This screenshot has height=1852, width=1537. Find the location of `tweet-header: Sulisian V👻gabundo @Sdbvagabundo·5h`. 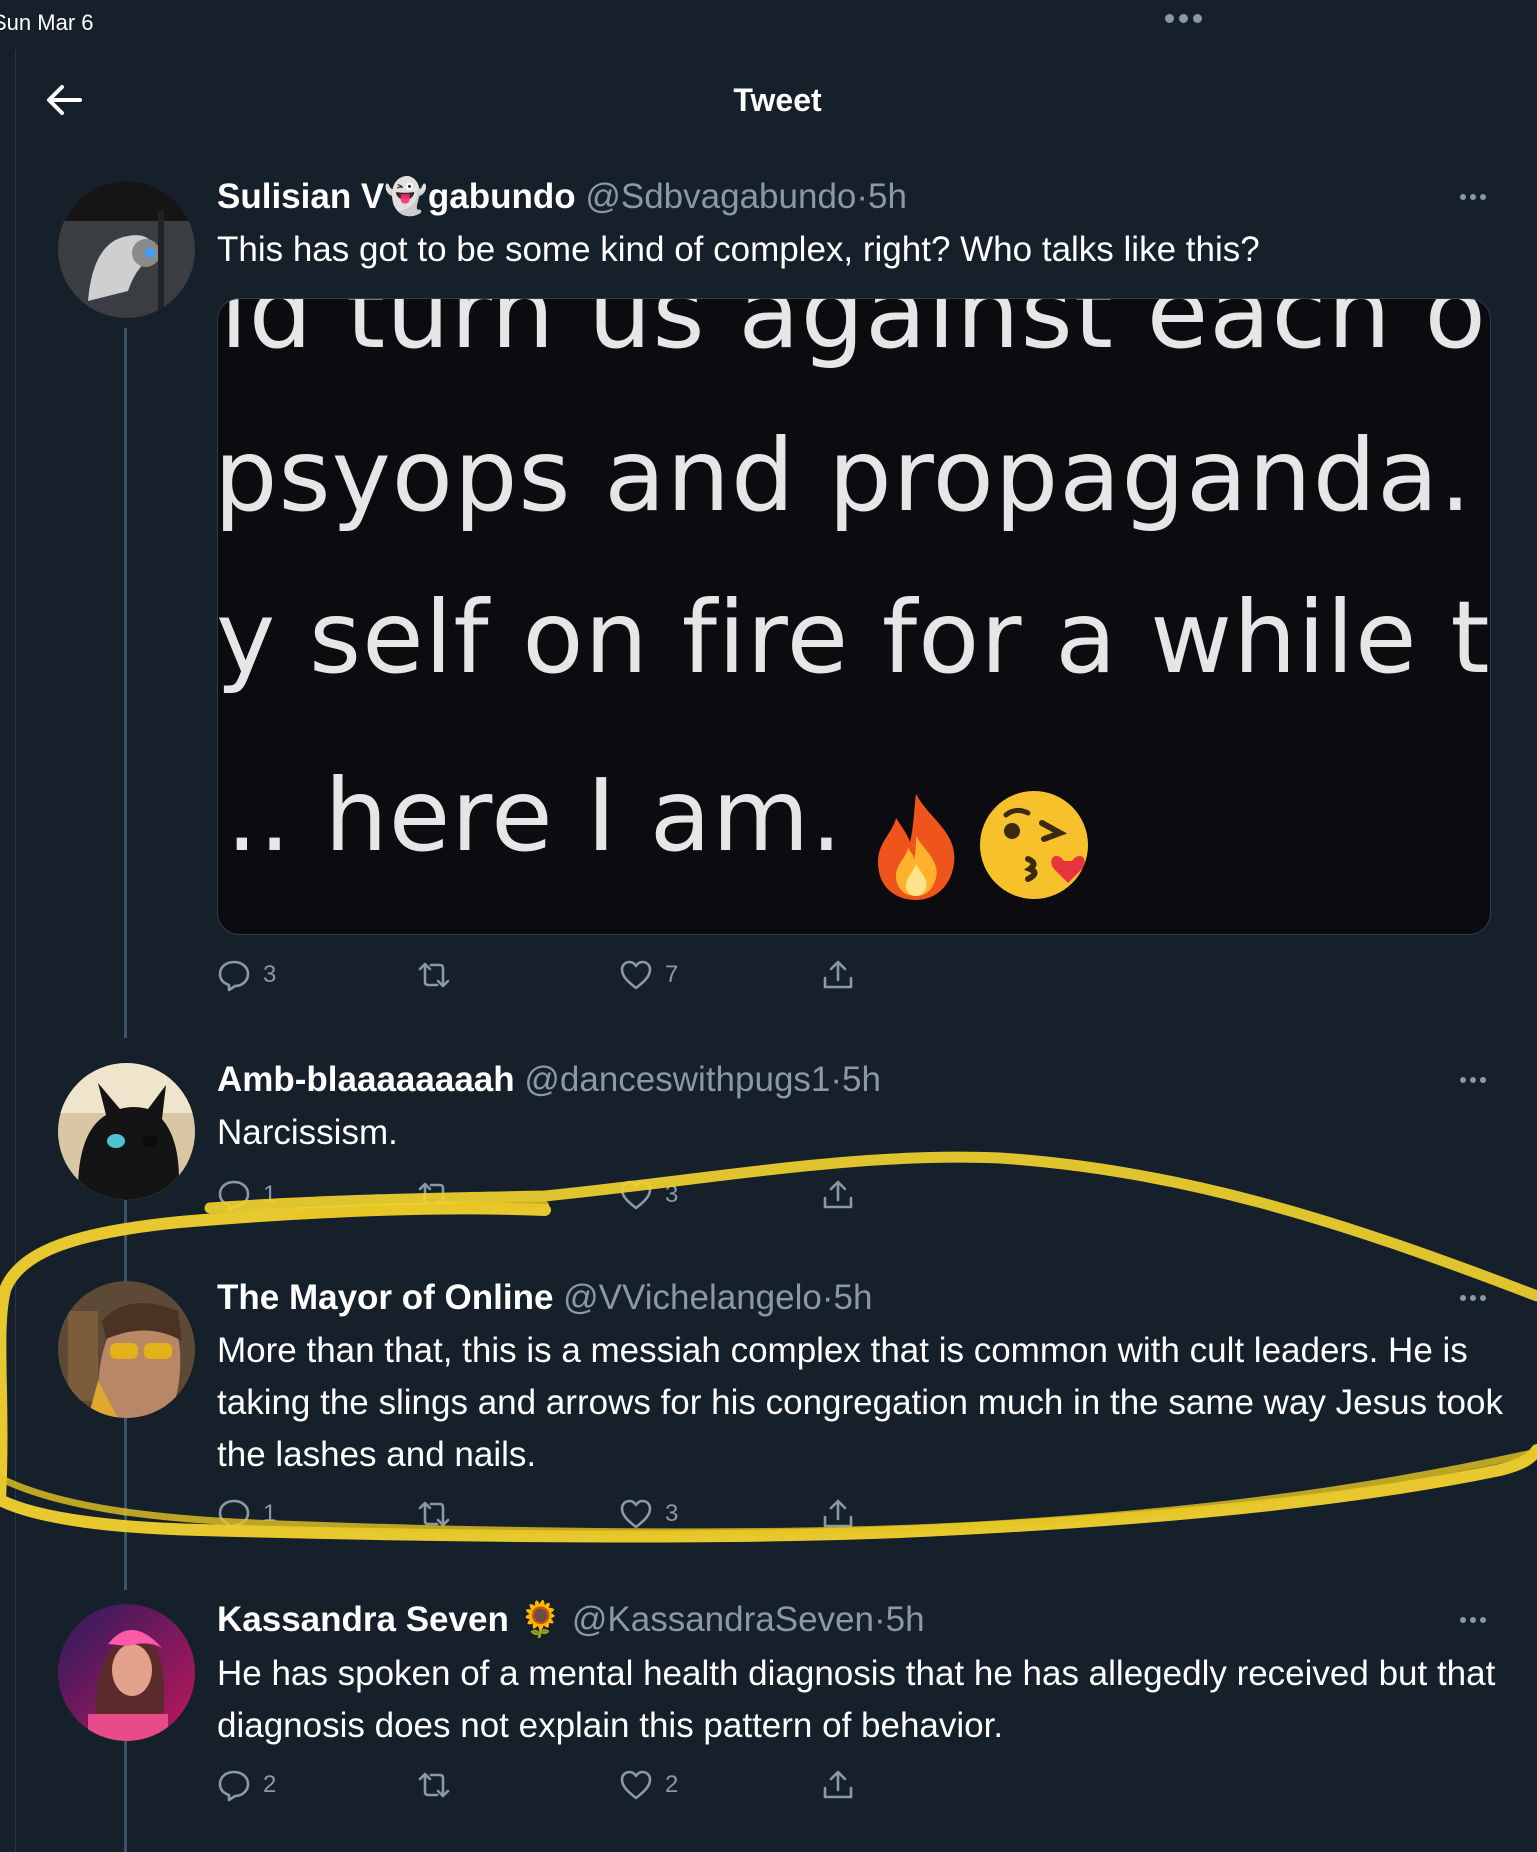

tweet-header: Sulisian V👻gabundo @Sdbvagabundo·5h is located at coordinates (562, 197).